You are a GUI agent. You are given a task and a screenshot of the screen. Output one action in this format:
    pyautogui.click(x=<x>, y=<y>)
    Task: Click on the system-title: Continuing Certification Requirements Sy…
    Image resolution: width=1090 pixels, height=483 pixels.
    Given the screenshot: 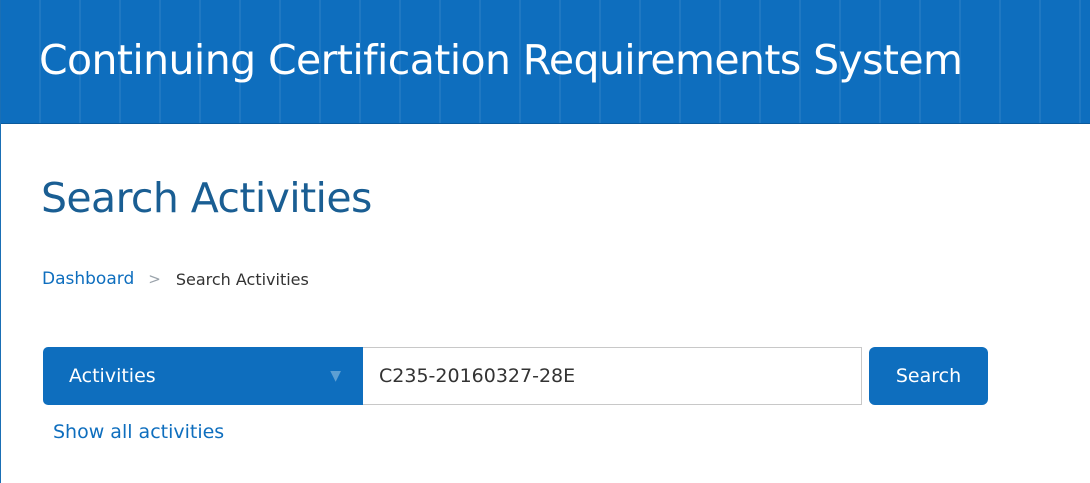 What is the action you would take?
    pyautogui.click(x=501, y=60)
    